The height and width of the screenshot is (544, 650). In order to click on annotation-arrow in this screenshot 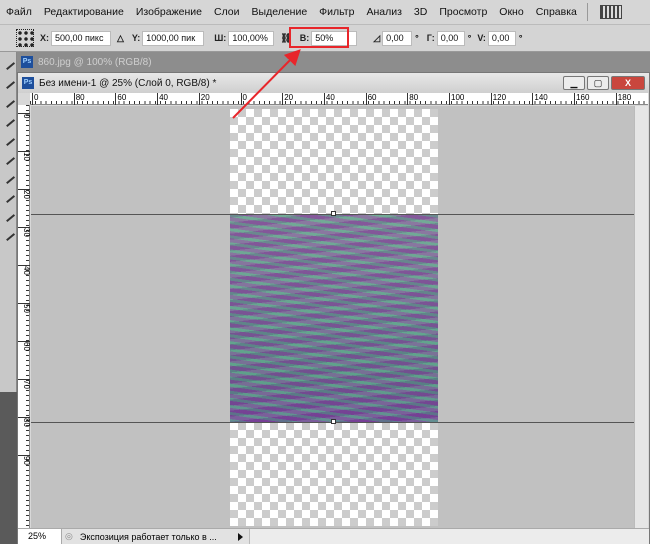, I will do `click(266, 84)`.